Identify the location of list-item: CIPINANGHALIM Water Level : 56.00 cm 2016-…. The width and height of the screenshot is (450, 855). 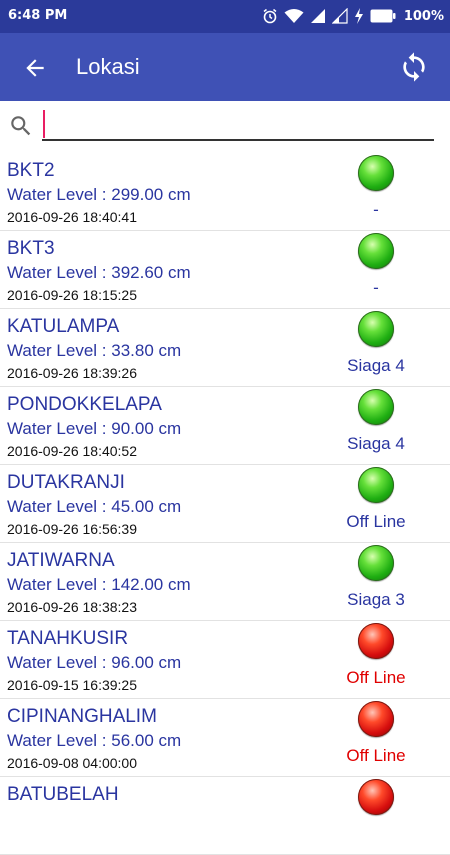
(225, 738).